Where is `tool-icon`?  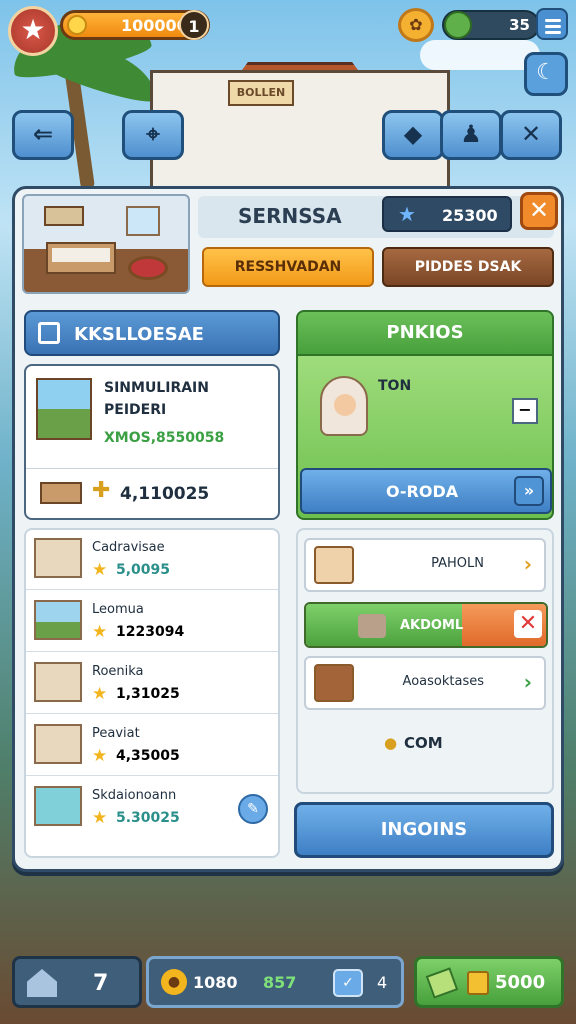 tool-icon is located at coordinates (372, 626).